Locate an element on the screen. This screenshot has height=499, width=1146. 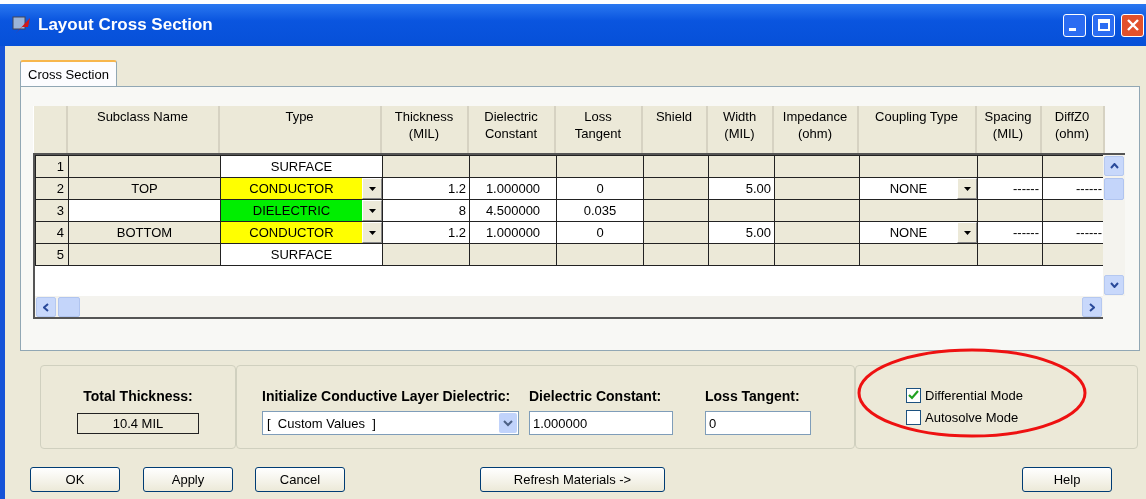
total-thickness-value: 10.4 MIL is located at coordinates (138, 423).